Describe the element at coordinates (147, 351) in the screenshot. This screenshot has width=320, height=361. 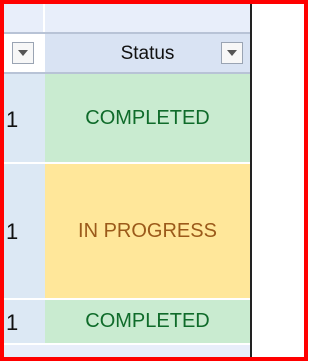
I see `bottom-main-filler` at that location.